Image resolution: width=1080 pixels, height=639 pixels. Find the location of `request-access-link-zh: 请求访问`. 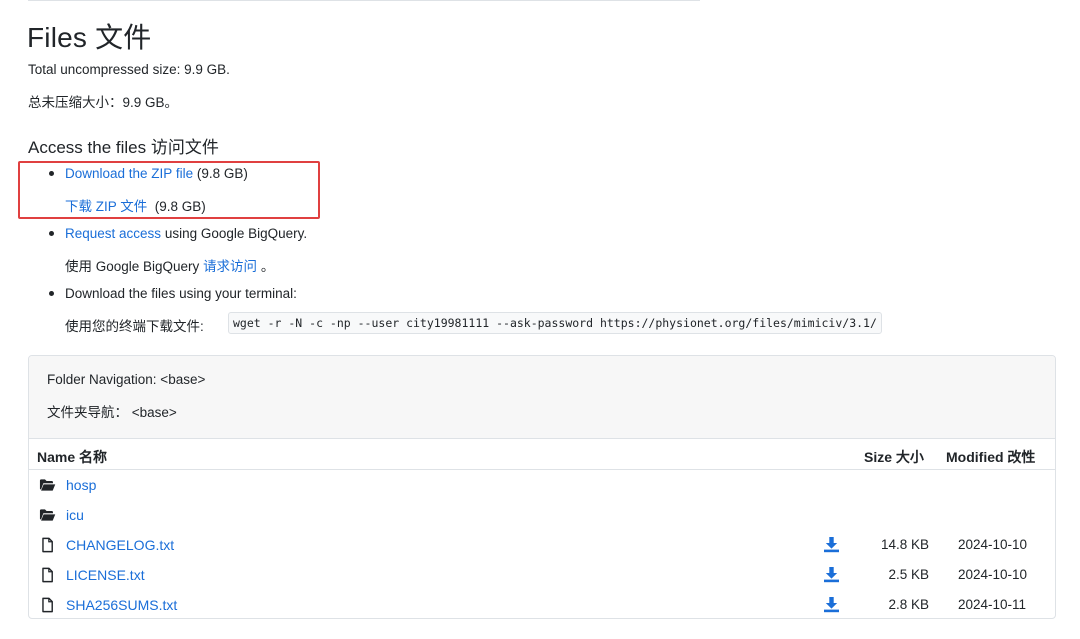

request-access-link-zh: 请求访问 is located at coordinates (230, 266).